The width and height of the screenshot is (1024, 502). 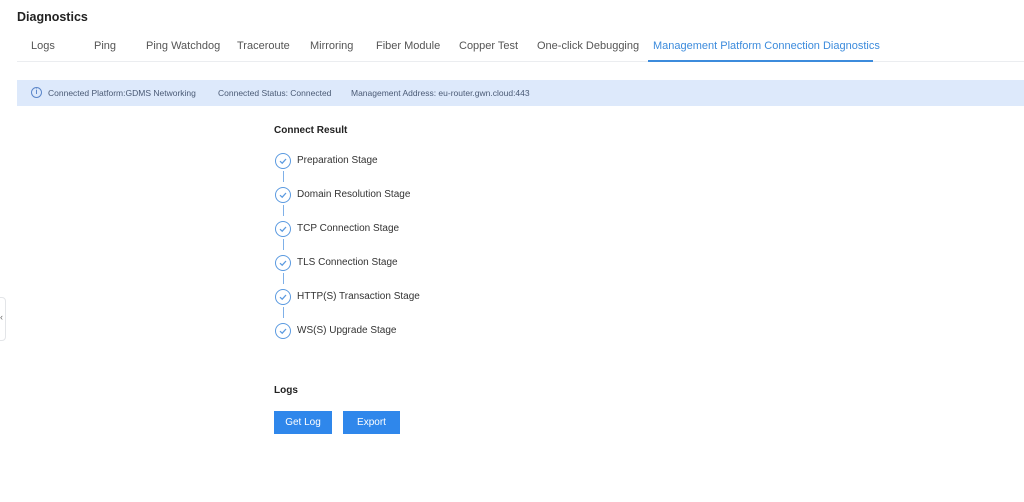 I want to click on tab-mirroring: Mirroring, so click(x=331, y=46).